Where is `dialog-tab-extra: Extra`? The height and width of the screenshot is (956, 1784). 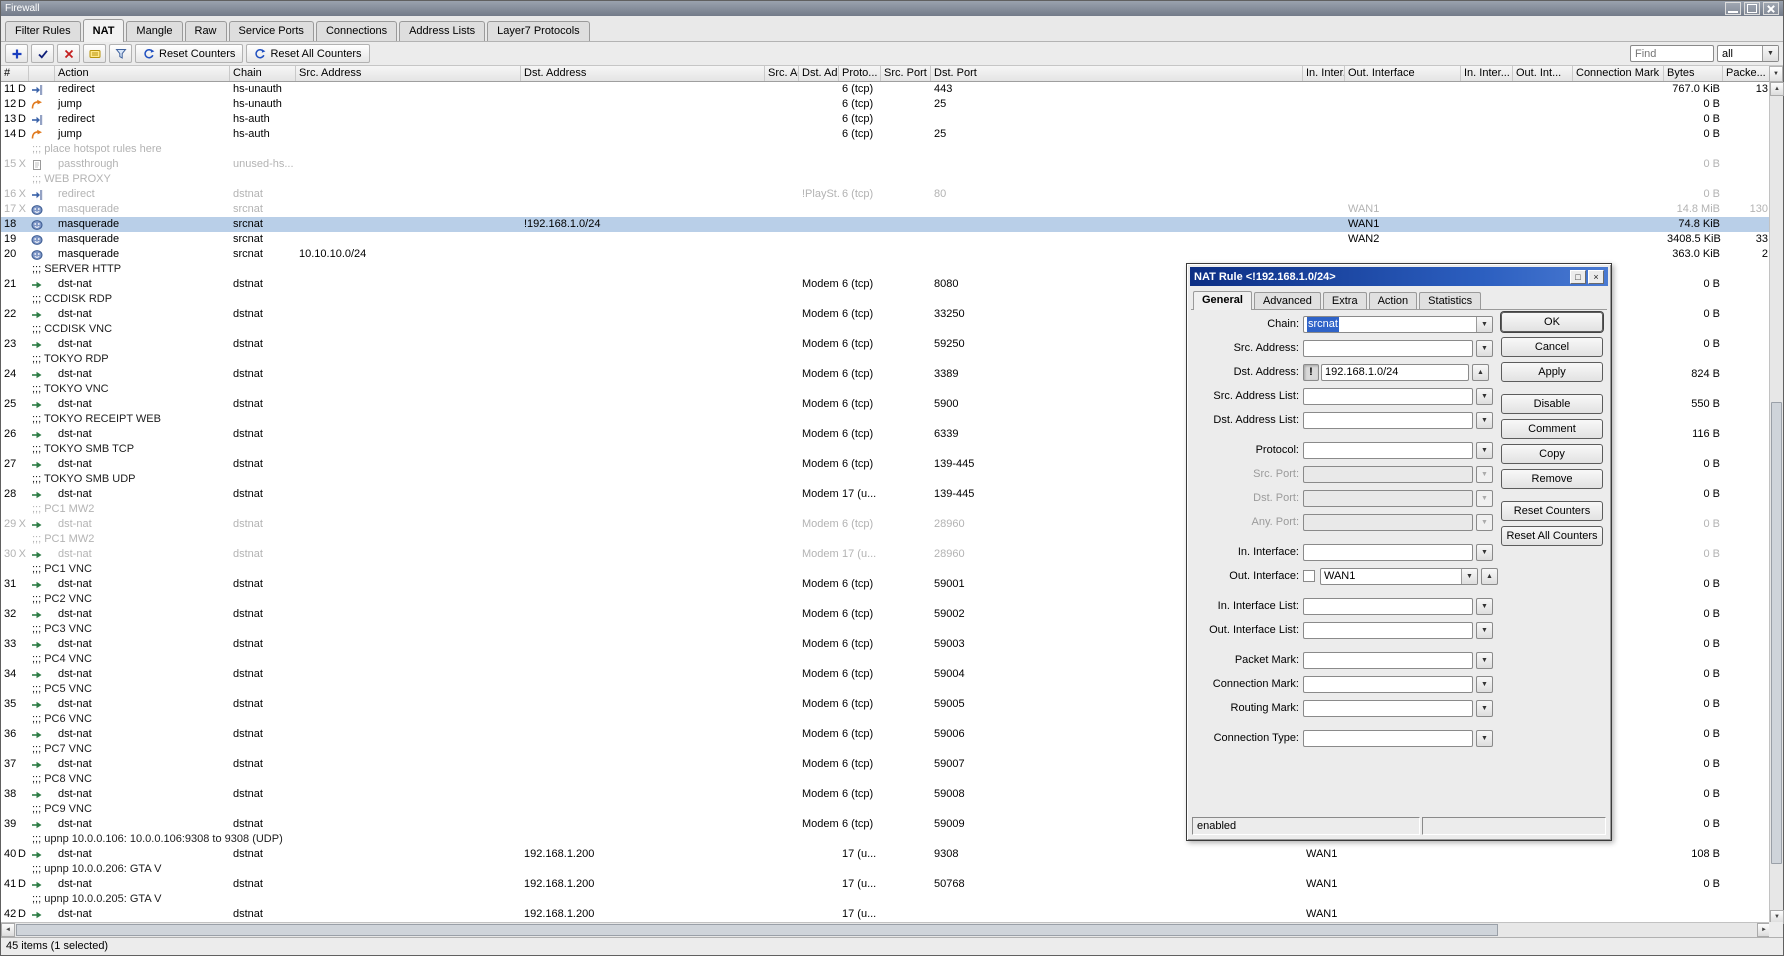
dialog-tab-extra: Extra is located at coordinates (1344, 300).